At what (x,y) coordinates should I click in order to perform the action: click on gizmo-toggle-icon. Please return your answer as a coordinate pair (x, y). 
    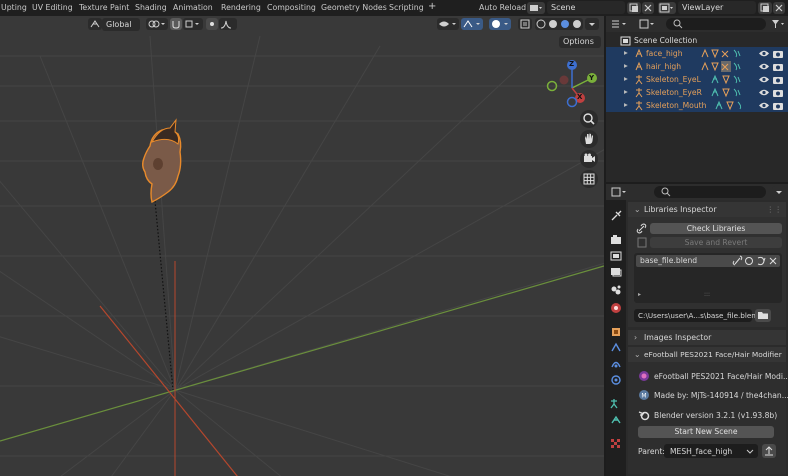
    Looking at the image, I should click on (472, 24).